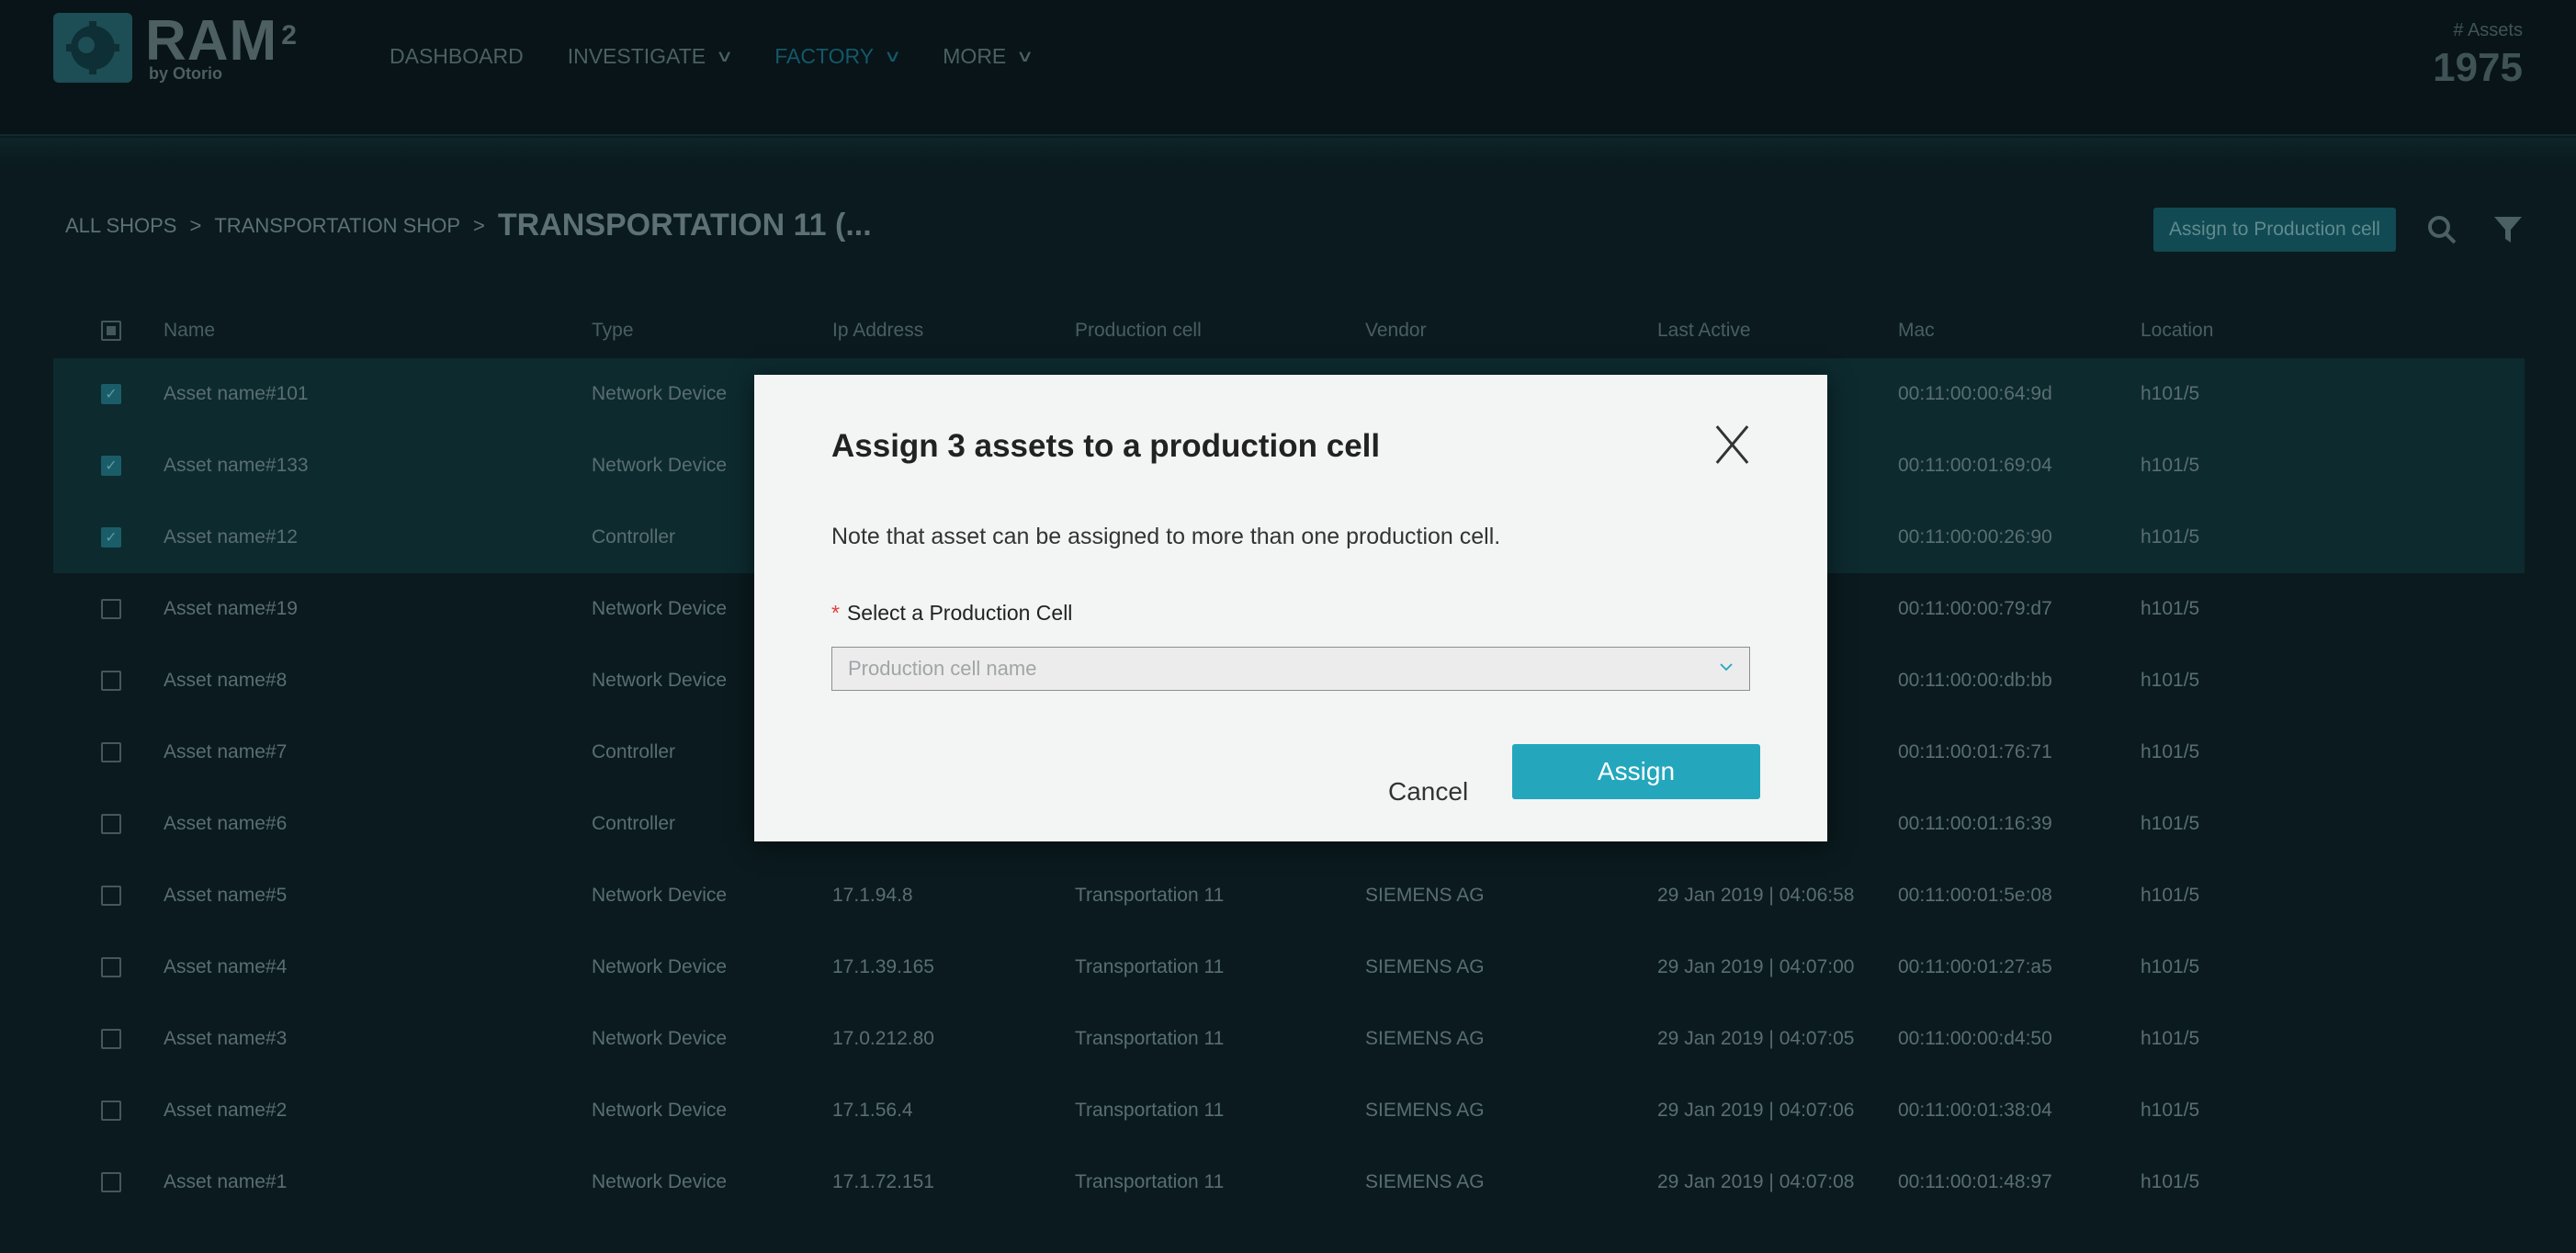 The width and height of the screenshot is (2576, 1253). Describe the element at coordinates (1975, 751) in the screenshot. I see `cell-mac: 00:11:00:01:76:71` at that location.